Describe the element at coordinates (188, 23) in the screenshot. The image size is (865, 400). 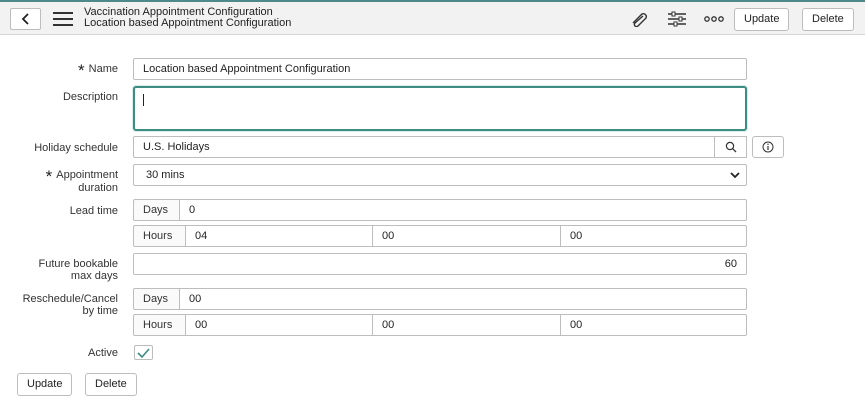
I see `form-subtitle: Location based Appointment Configuration` at that location.